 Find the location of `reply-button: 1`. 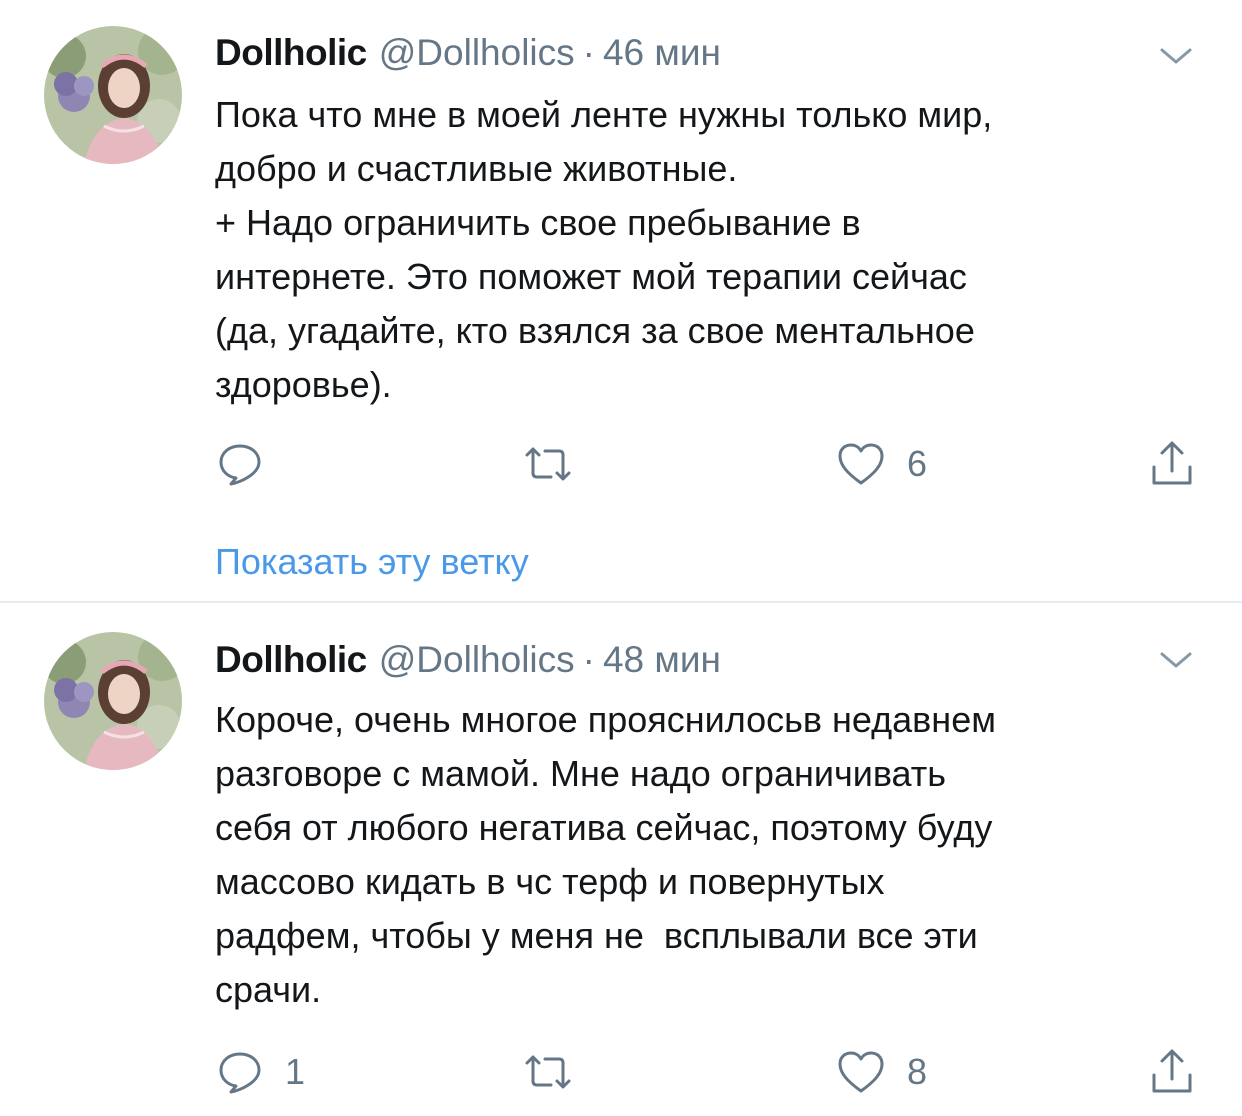

reply-button: 1 is located at coordinates (261, 1072).